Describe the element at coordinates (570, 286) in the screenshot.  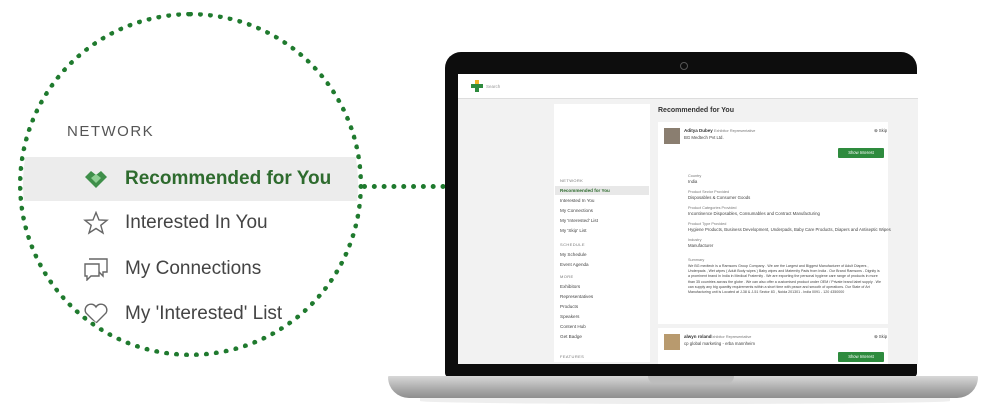
I see `sidebar-item-exhibitors: Exhibitors` at that location.